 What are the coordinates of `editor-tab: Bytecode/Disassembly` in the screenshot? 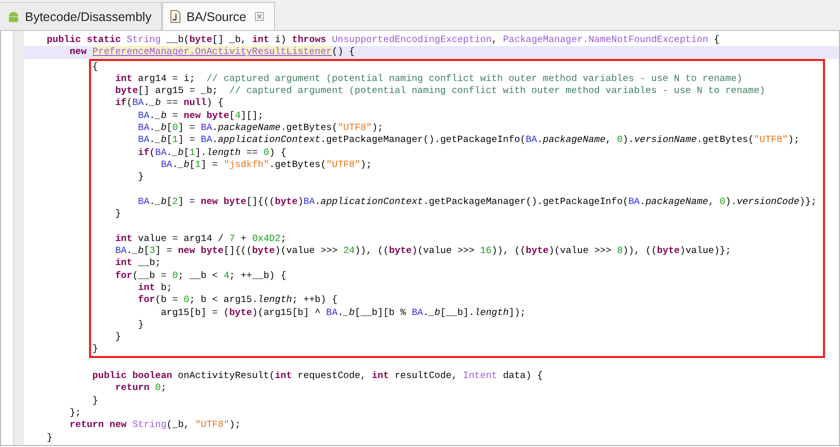 It's located at (81, 16).